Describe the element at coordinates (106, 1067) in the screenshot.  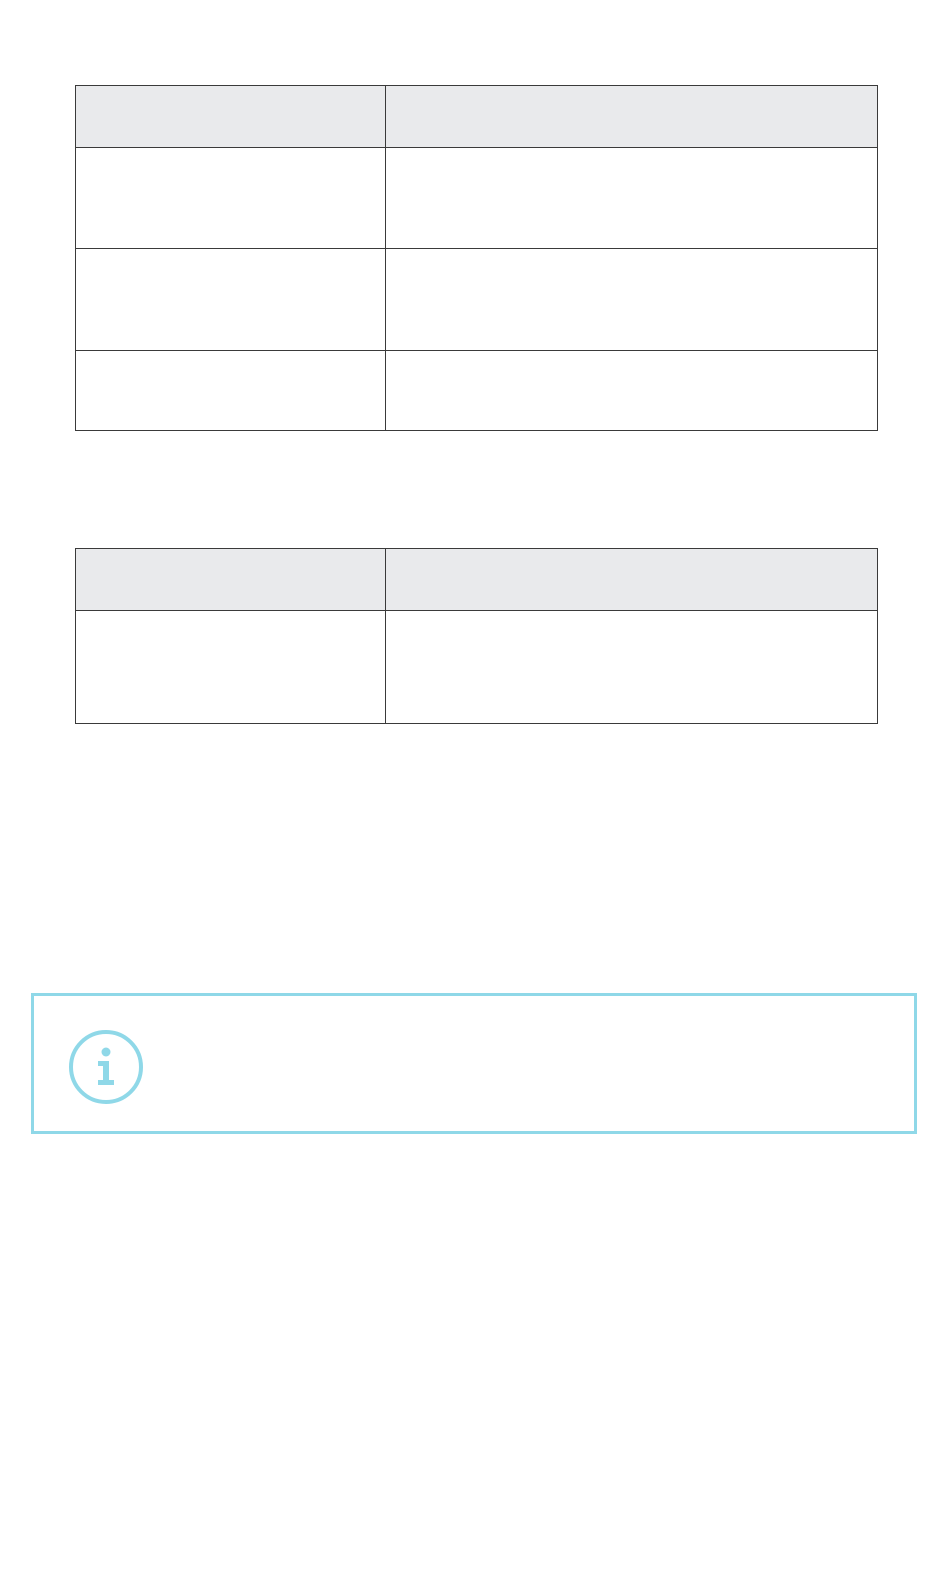
I see `info-icon` at that location.